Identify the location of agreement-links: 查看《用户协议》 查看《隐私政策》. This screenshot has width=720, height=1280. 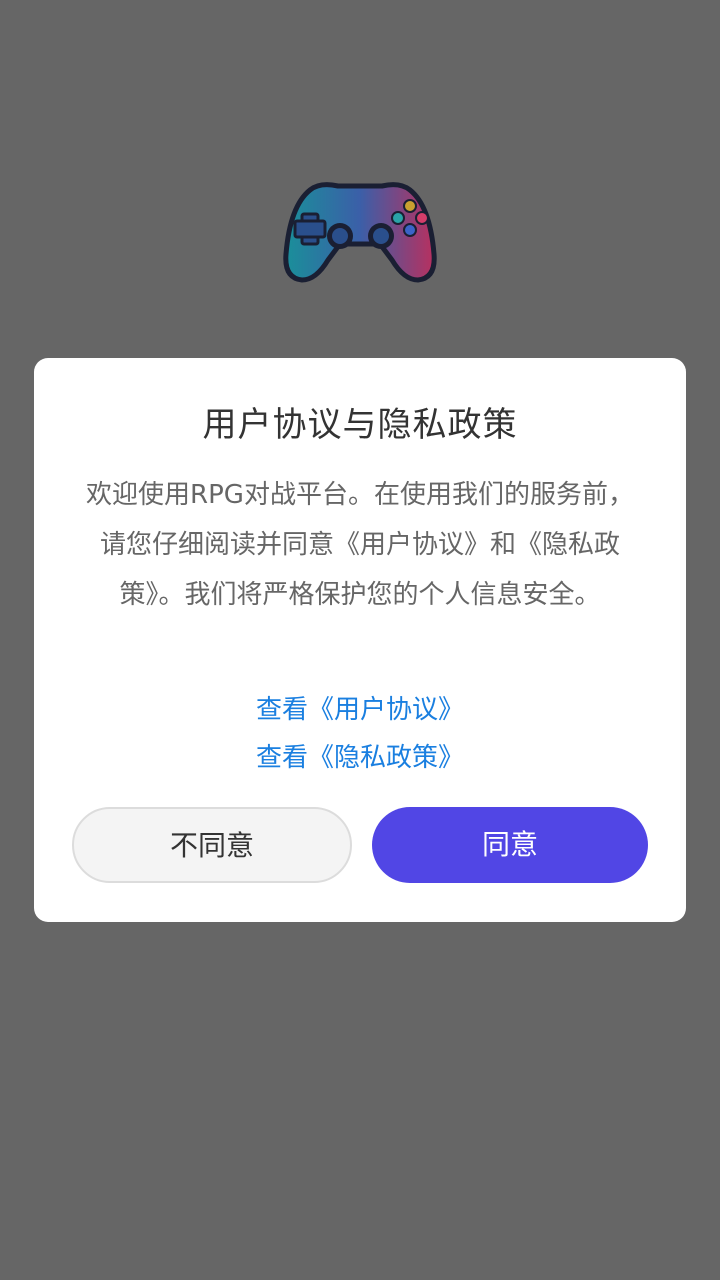
(360, 734).